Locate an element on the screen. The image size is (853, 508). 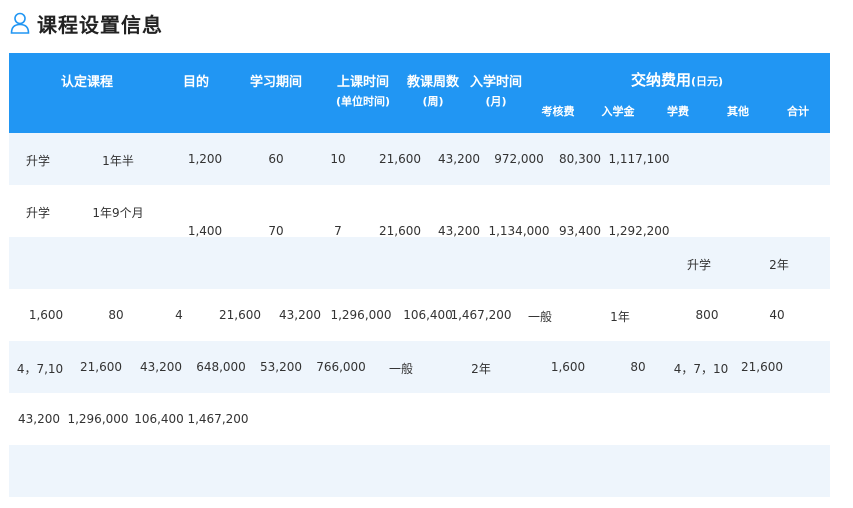
header-class-hours: 上课时间 is located at coordinates (363, 82).